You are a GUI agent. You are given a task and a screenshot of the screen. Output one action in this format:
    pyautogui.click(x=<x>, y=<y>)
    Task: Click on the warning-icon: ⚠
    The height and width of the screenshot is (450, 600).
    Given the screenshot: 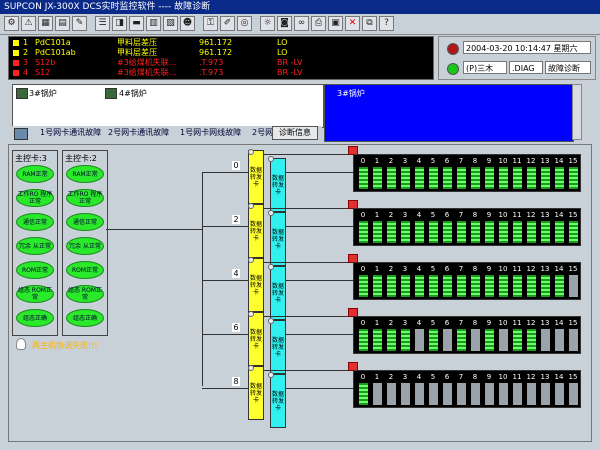 What is the action you would take?
    pyautogui.click(x=28, y=23)
    